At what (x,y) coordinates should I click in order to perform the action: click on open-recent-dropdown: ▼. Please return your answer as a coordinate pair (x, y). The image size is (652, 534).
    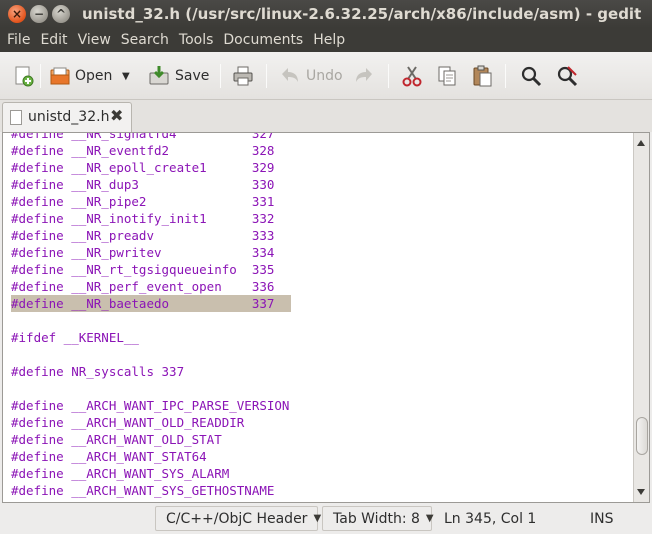
    Looking at the image, I should click on (126, 76).